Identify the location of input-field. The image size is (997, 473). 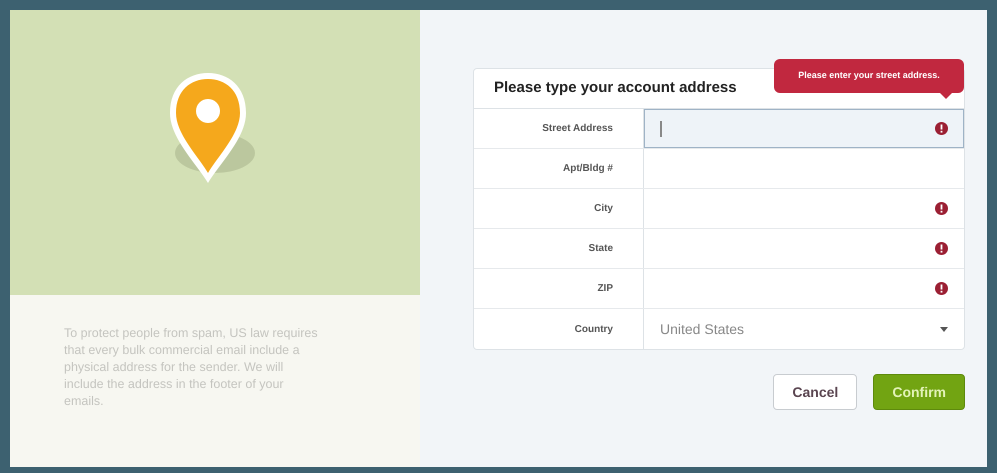
(804, 128).